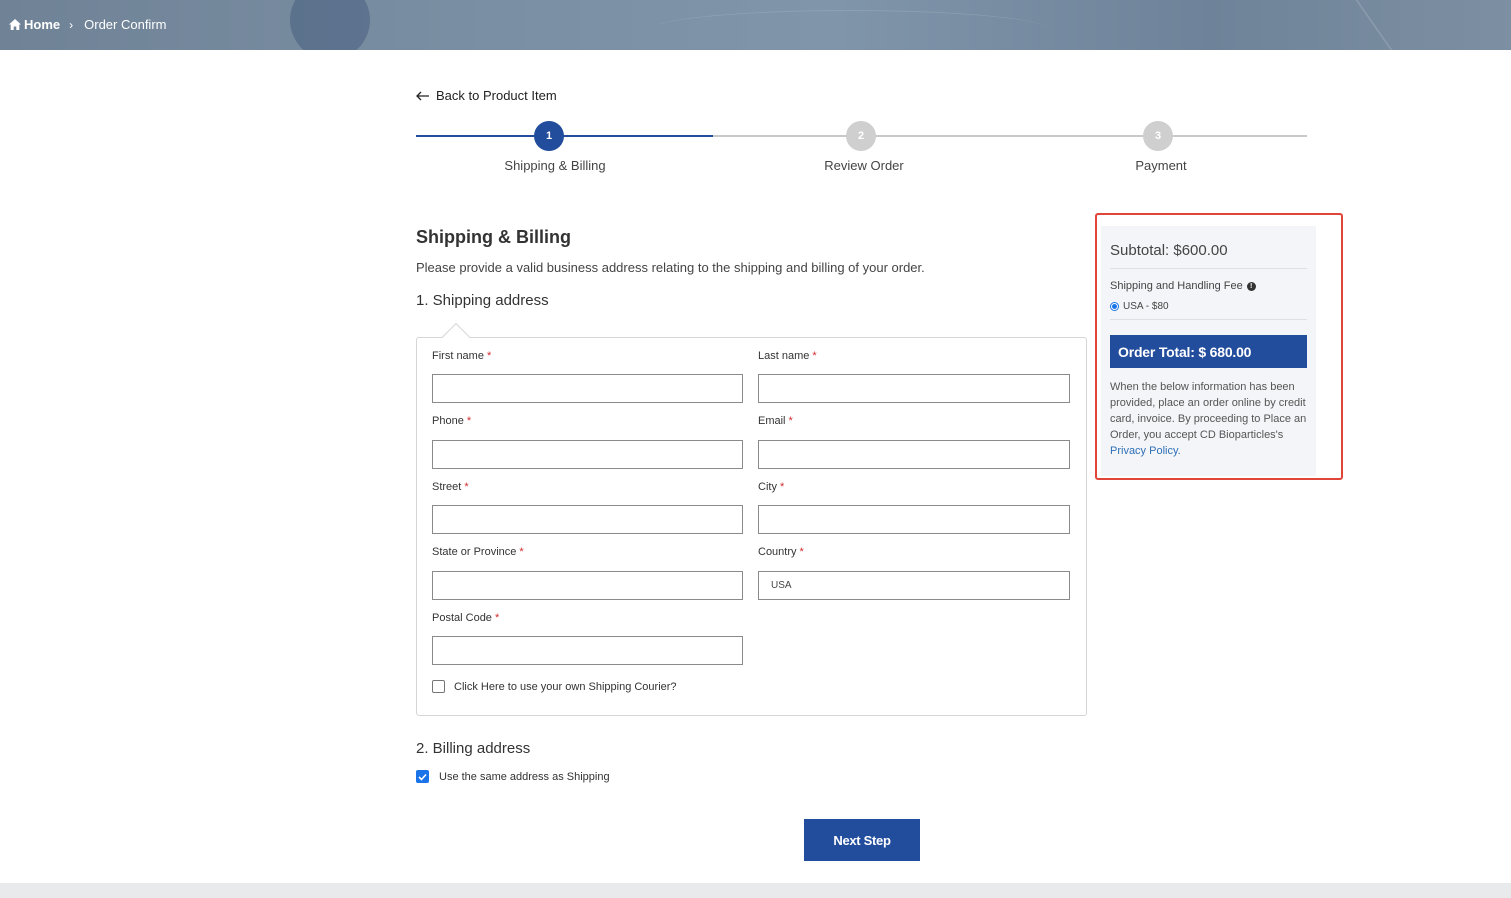 The height and width of the screenshot is (898, 1511). I want to click on shipping-option-usa: USA - $80, so click(1139, 306).